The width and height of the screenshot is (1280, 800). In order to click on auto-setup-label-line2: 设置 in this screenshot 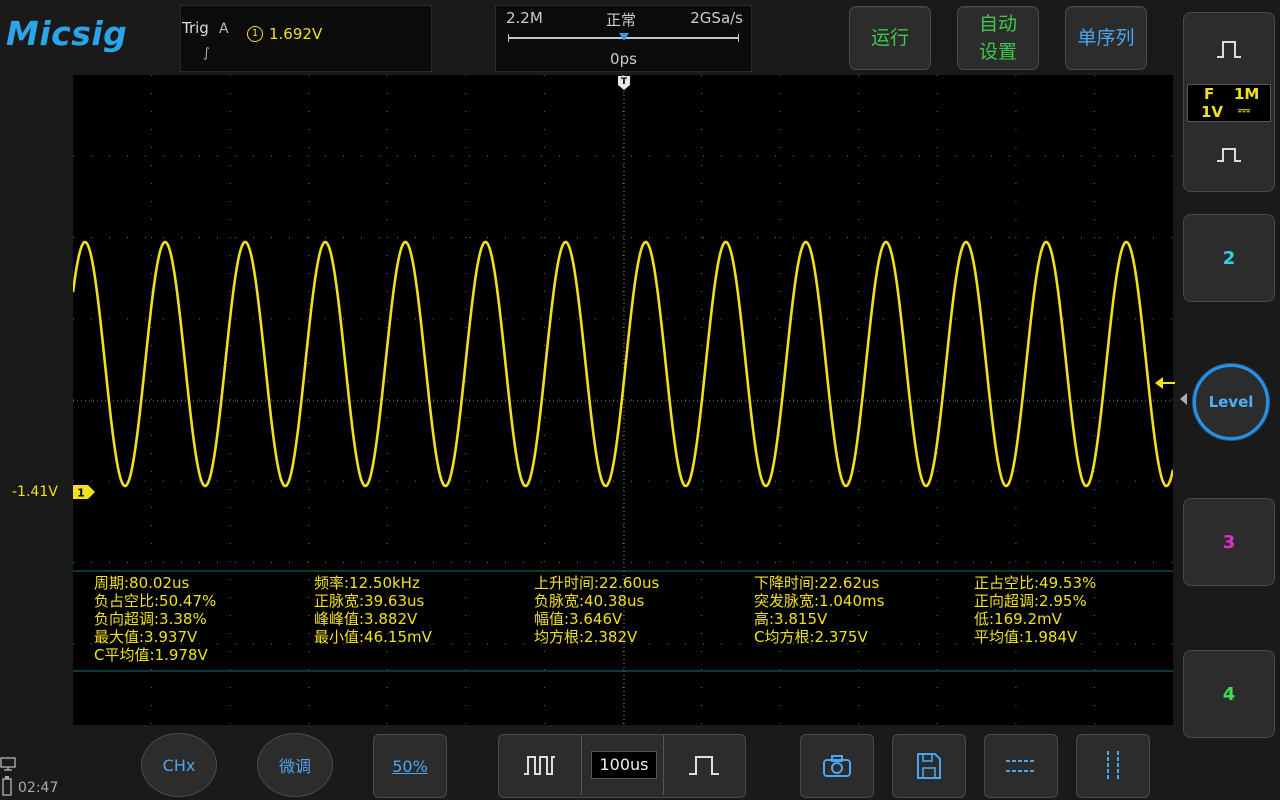, I will do `click(997, 52)`.